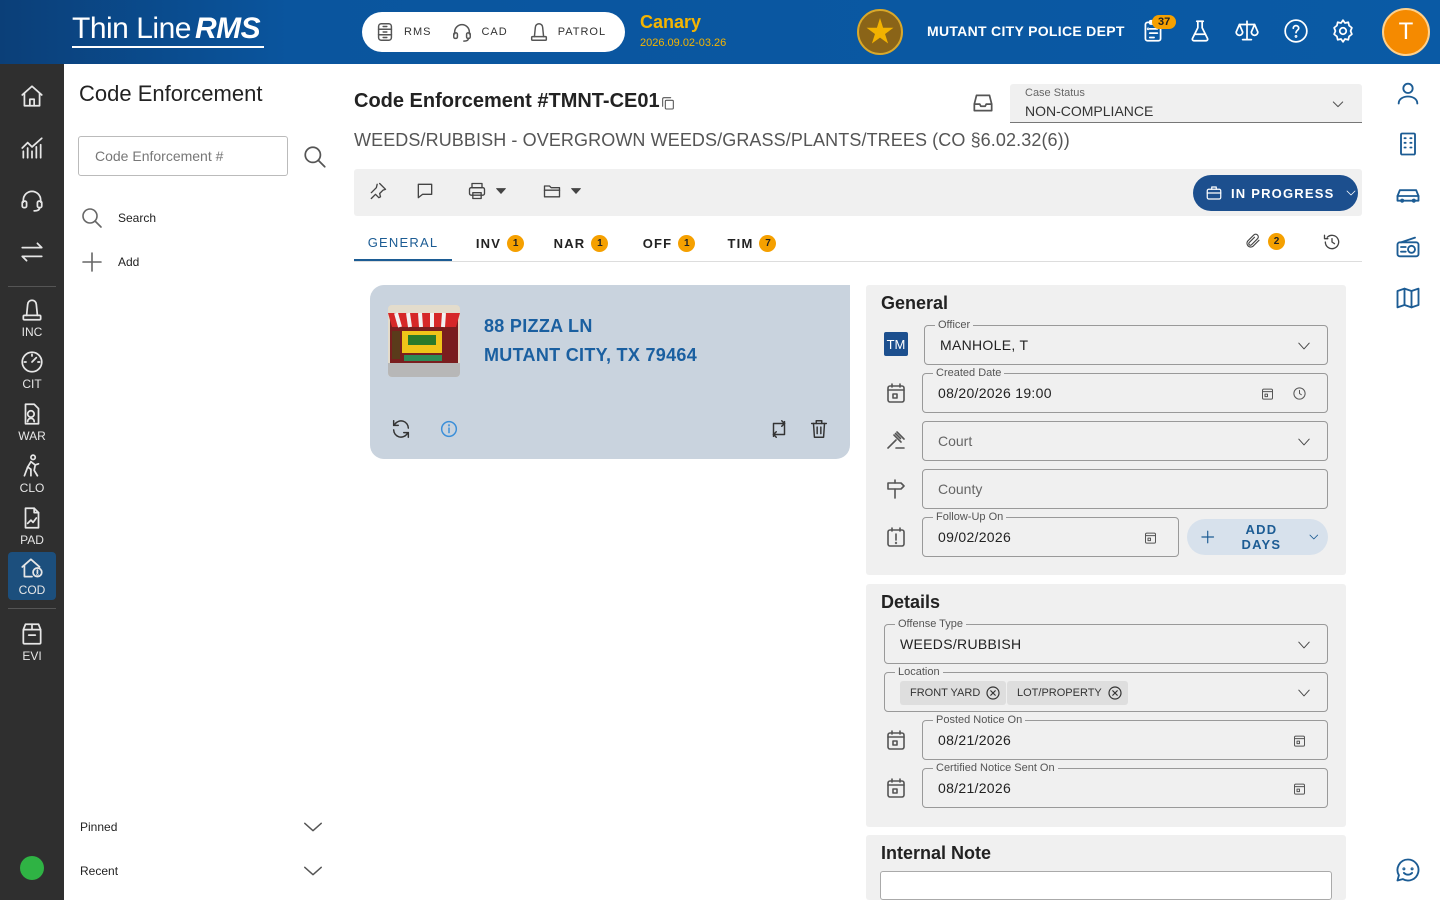  I want to click on nav-transfer, so click(32, 252).